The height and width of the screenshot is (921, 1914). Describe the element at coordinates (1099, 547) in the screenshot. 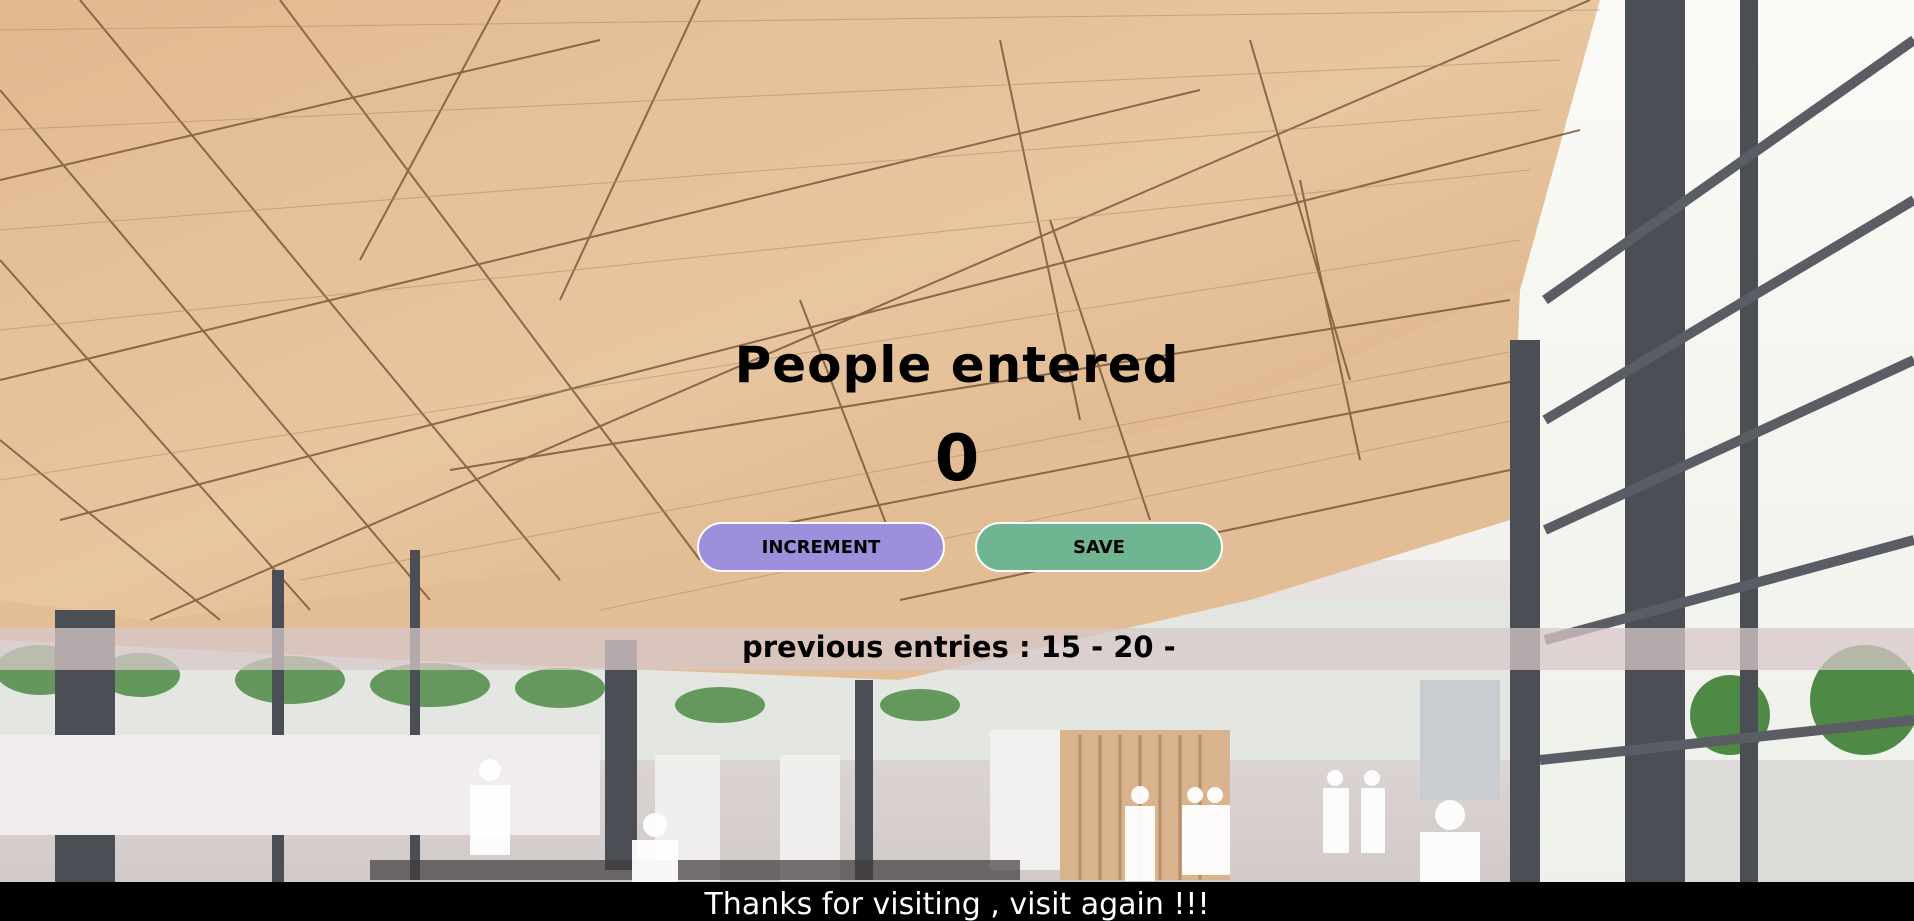

I see `save-button: SAVE` at that location.